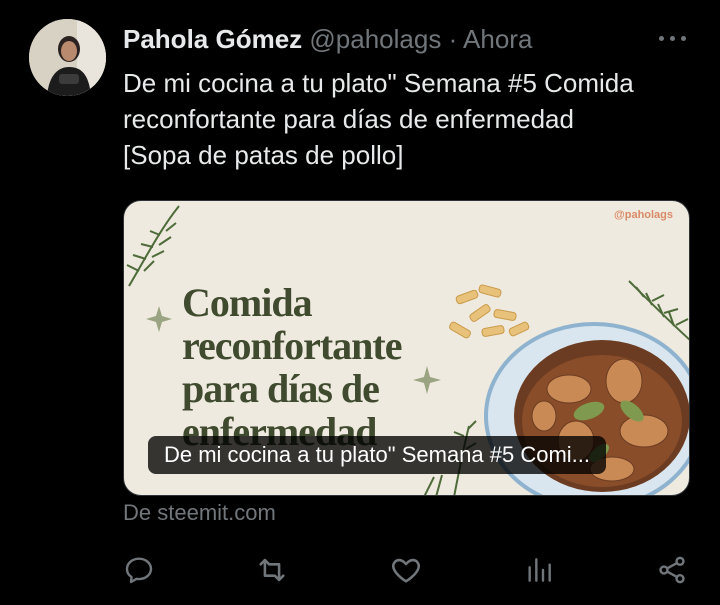  What do you see at coordinates (247, 302) in the screenshot?
I see `card-headline-line: Comida` at bounding box center [247, 302].